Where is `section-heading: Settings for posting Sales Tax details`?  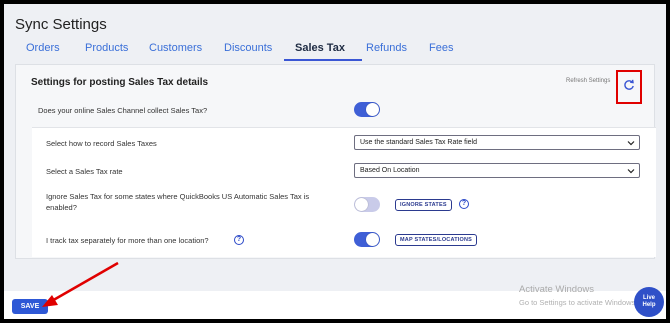
section-heading: Settings for posting Sales Tax details is located at coordinates (120, 82).